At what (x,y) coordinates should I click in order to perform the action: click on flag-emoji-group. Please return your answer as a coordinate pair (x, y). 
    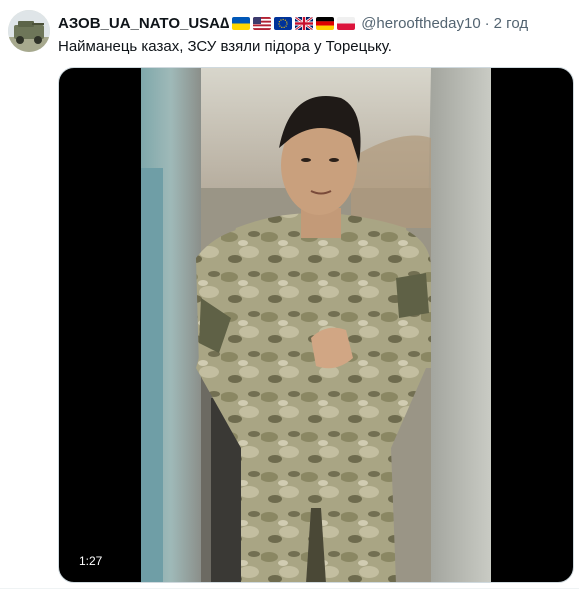
    Looking at the image, I should click on (294, 23).